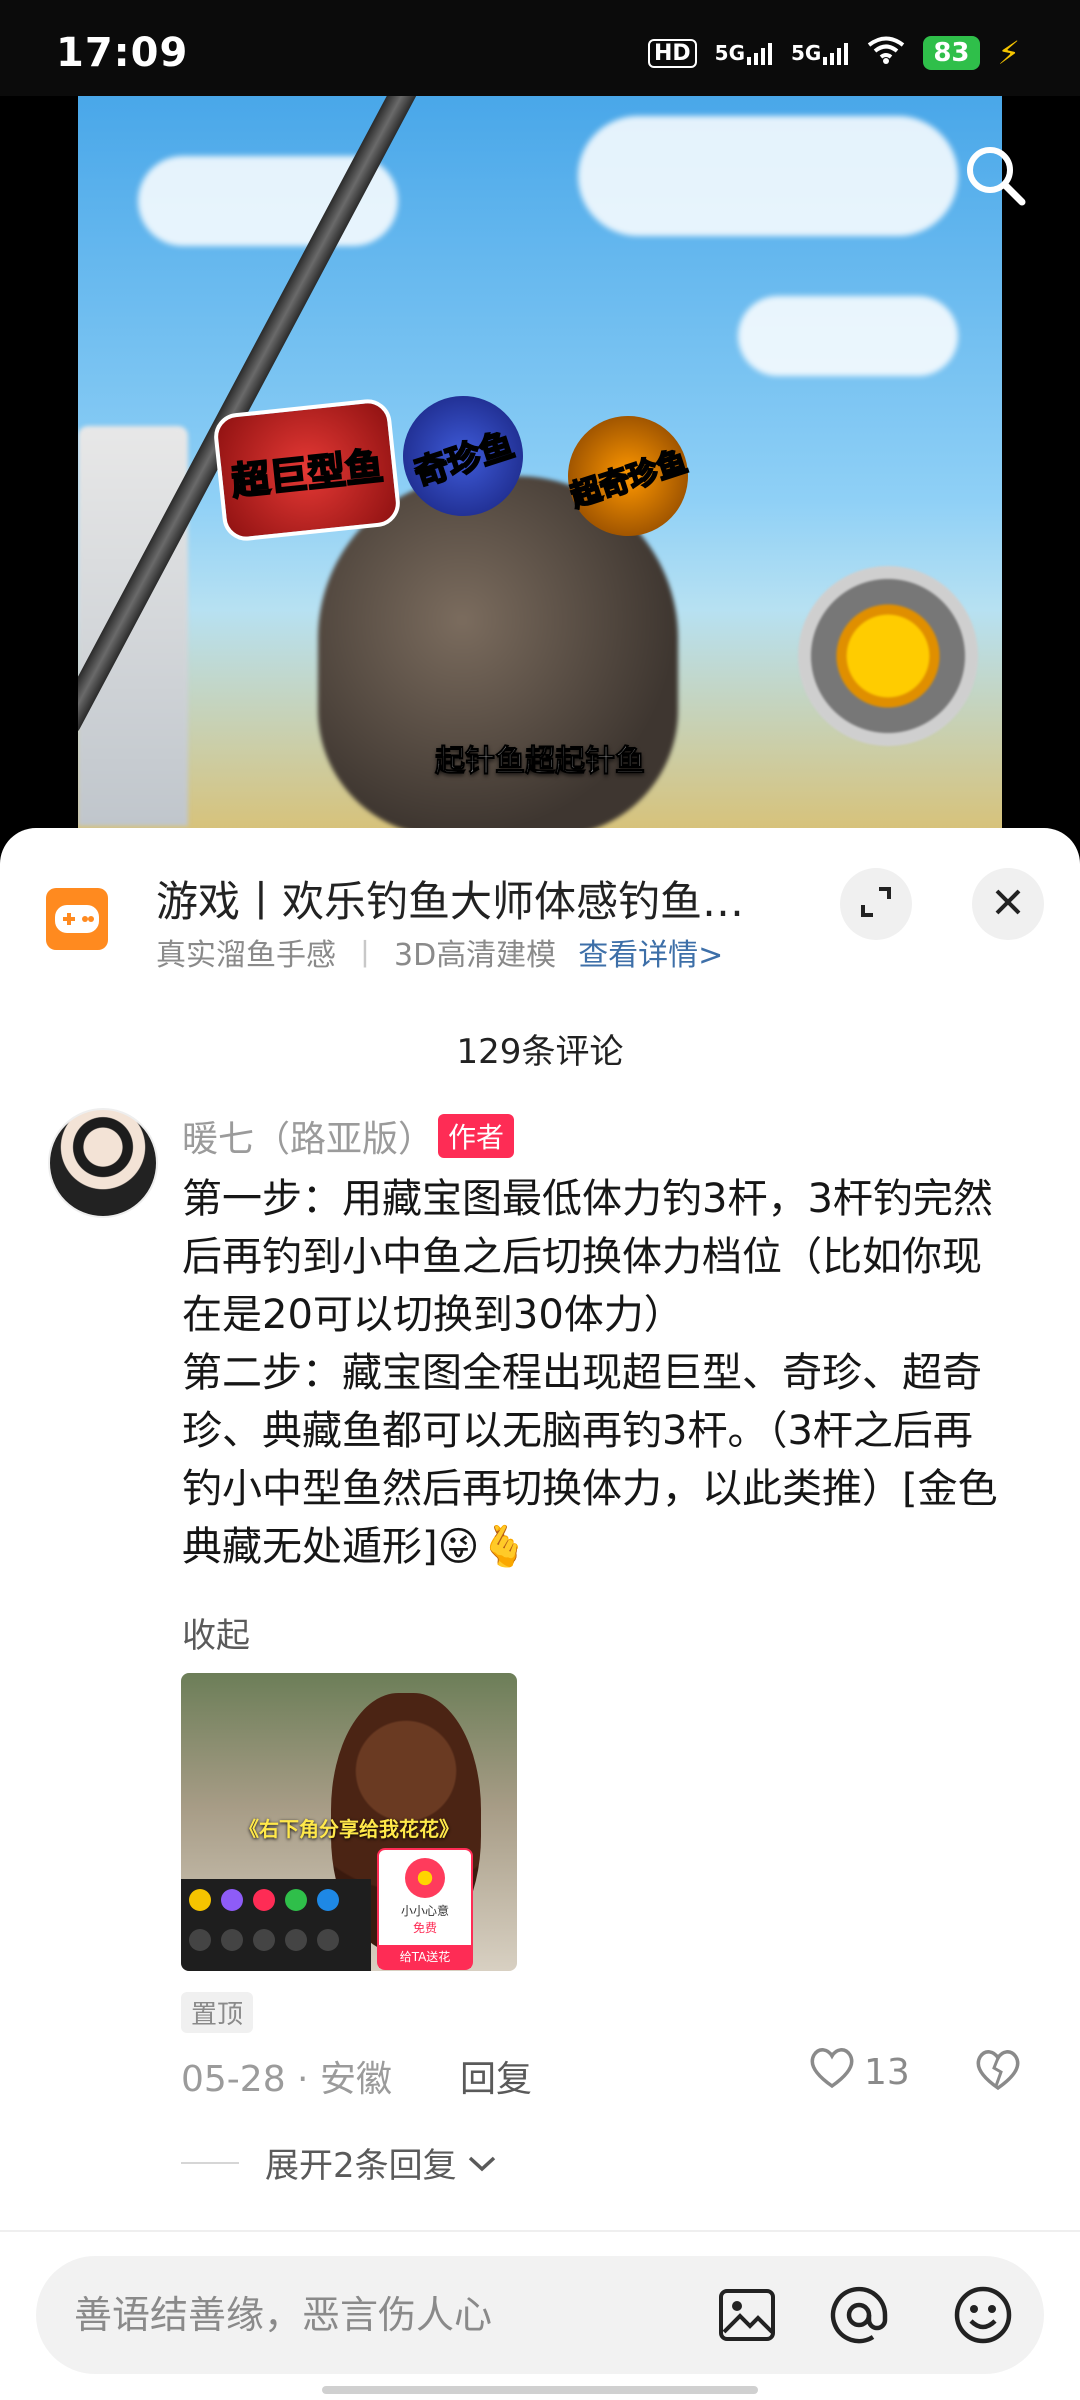 The width and height of the screenshot is (1080, 2400). What do you see at coordinates (540, 2231) in the screenshot?
I see `divider` at bounding box center [540, 2231].